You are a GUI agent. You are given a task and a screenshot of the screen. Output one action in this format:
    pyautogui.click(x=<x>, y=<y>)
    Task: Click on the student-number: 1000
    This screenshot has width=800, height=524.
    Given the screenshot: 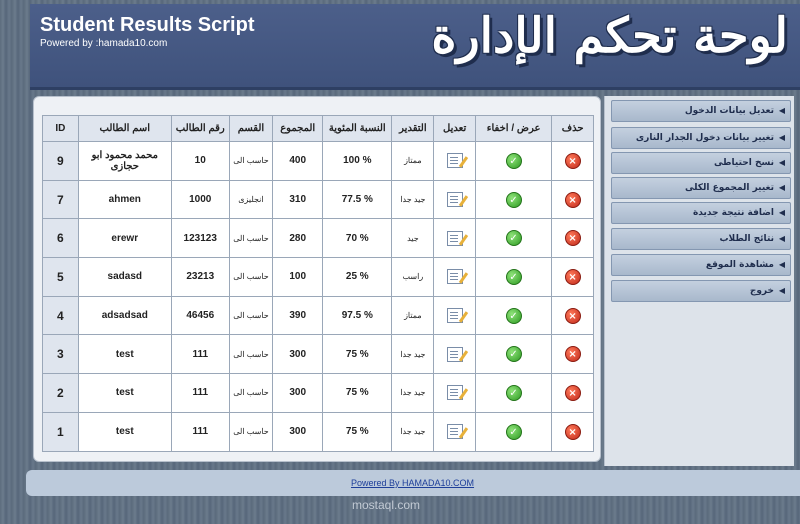 What is the action you would take?
    pyautogui.click(x=200, y=199)
    